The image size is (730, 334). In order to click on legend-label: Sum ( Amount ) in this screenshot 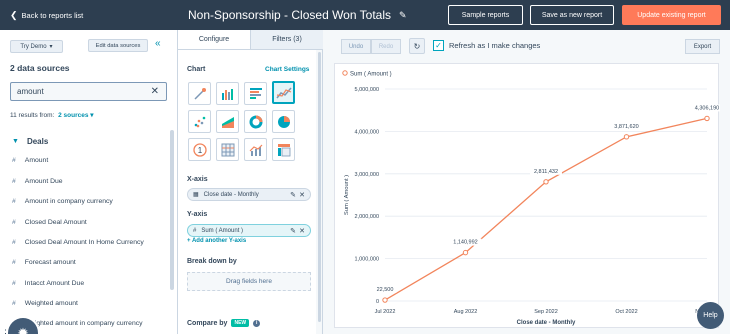, I will do `click(371, 75)`.